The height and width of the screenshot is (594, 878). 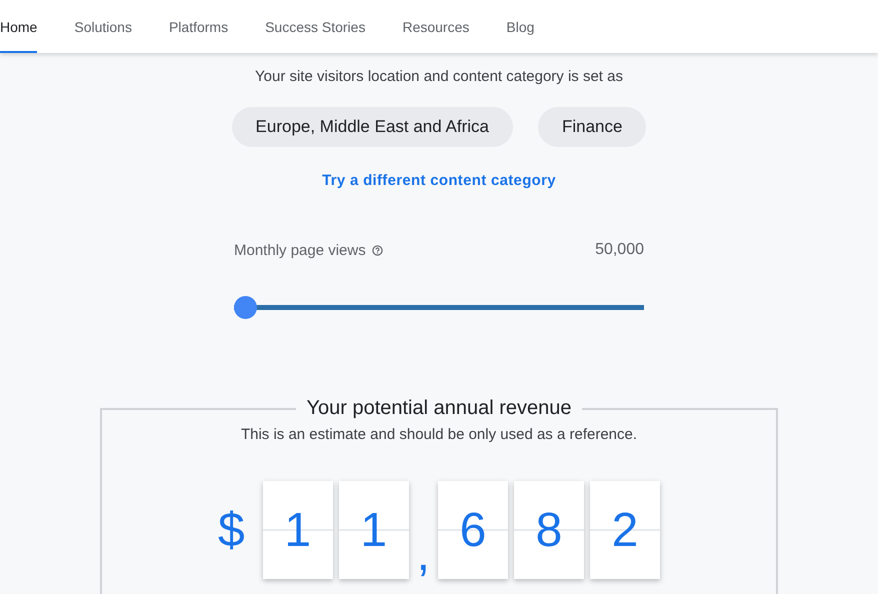 I want to click on category-link: Try a different content category, so click(x=439, y=180).